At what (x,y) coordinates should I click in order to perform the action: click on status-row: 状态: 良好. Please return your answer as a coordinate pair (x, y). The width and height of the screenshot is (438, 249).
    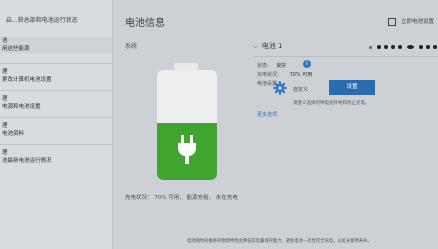
    Looking at the image, I should click on (271, 65).